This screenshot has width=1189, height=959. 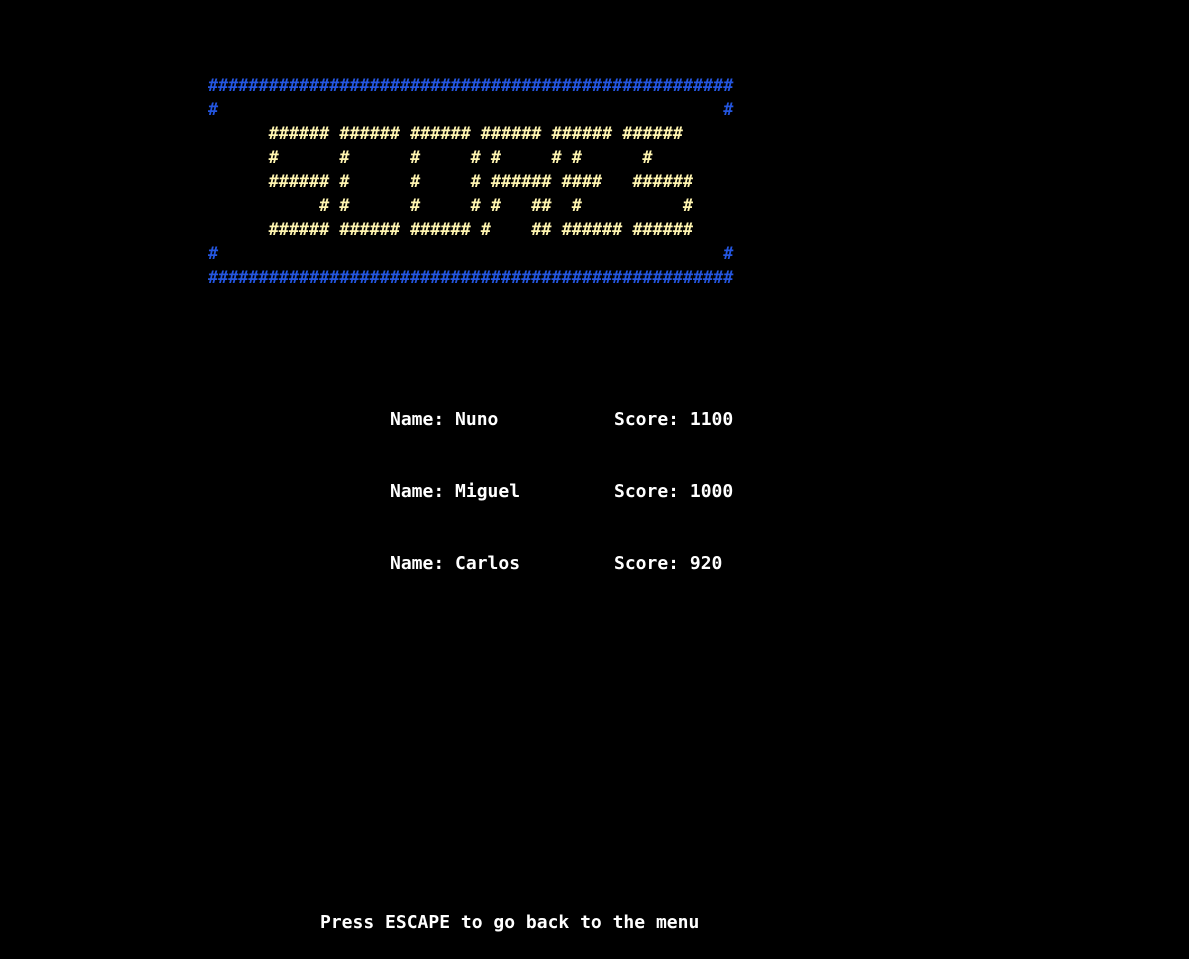 What do you see at coordinates (488, 491) in the screenshot?
I see `player-name: Miguel` at bounding box center [488, 491].